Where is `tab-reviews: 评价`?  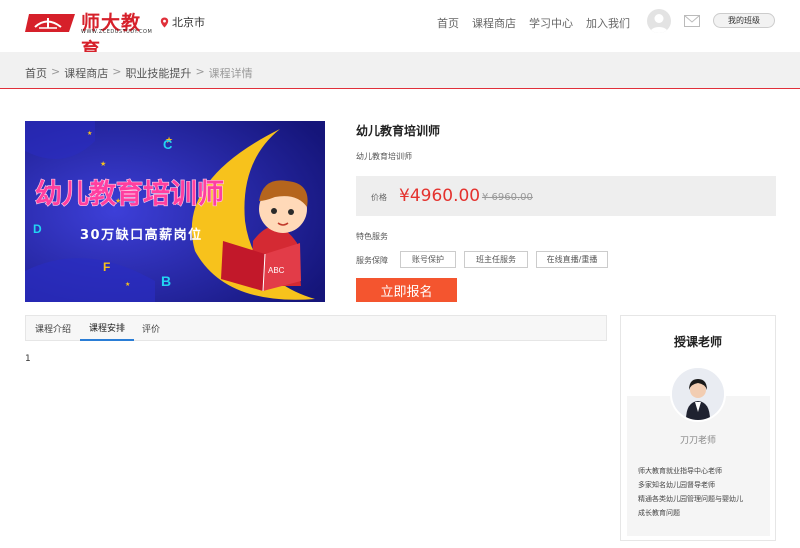
tab-reviews: 评价 is located at coordinates (151, 328).